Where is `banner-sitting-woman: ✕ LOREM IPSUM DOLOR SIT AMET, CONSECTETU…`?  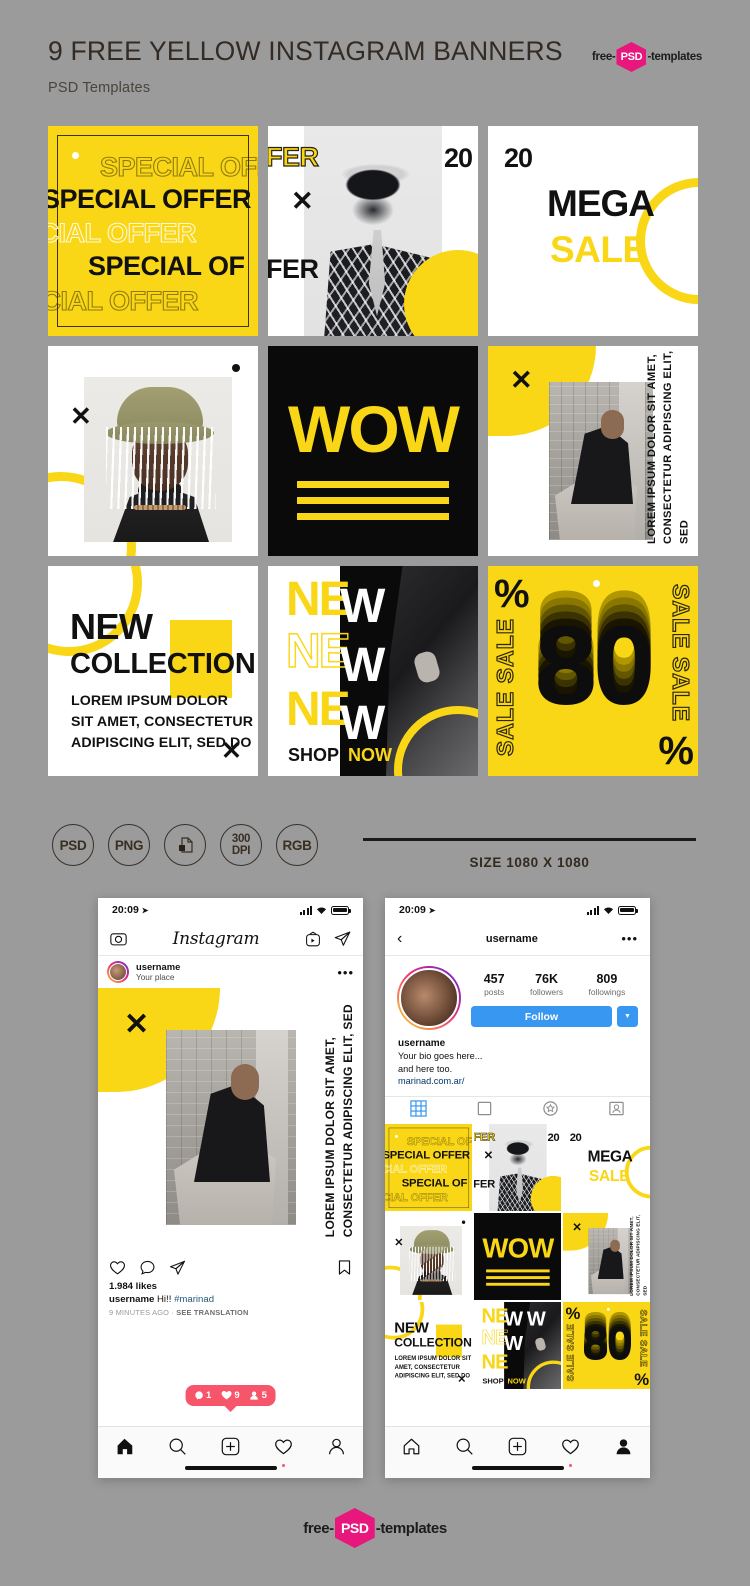 banner-sitting-woman: ✕ LOREM IPSUM DOLOR SIT AMET, CONSECTETU… is located at coordinates (593, 451).